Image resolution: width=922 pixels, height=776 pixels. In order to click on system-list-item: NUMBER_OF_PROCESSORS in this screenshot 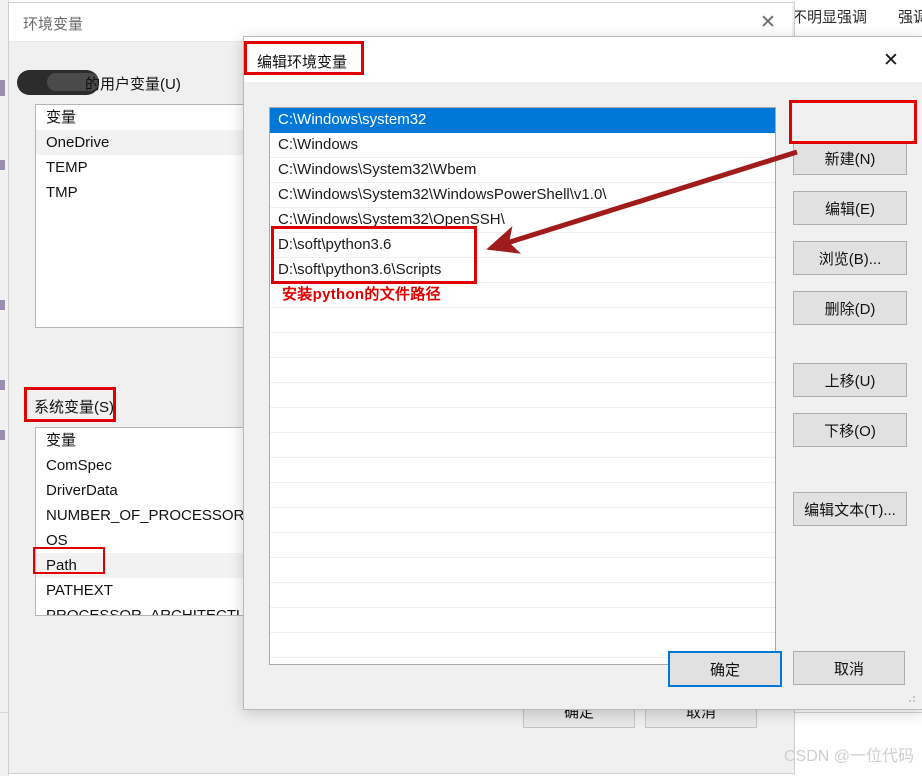, I will do `click(148, 515)`.